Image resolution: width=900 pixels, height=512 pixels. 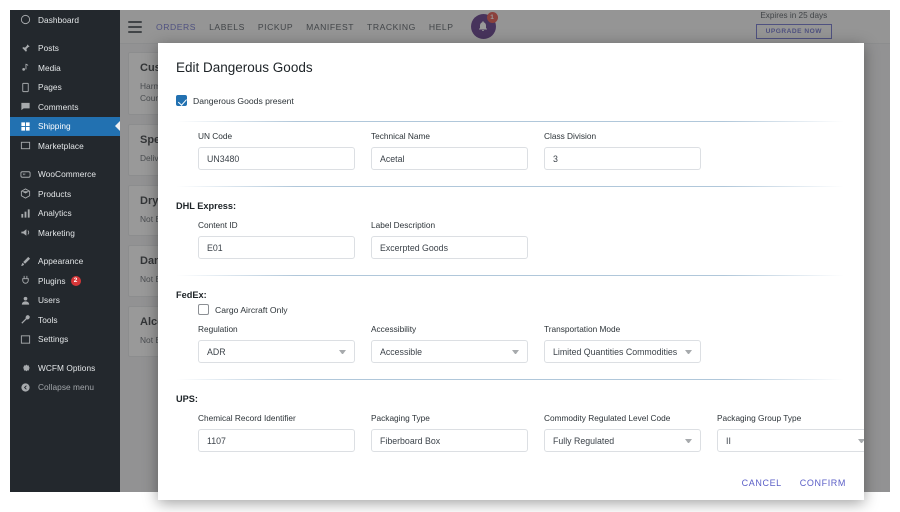 I want to click on select-packaging-group-type: II, so click(x=790, y=440).